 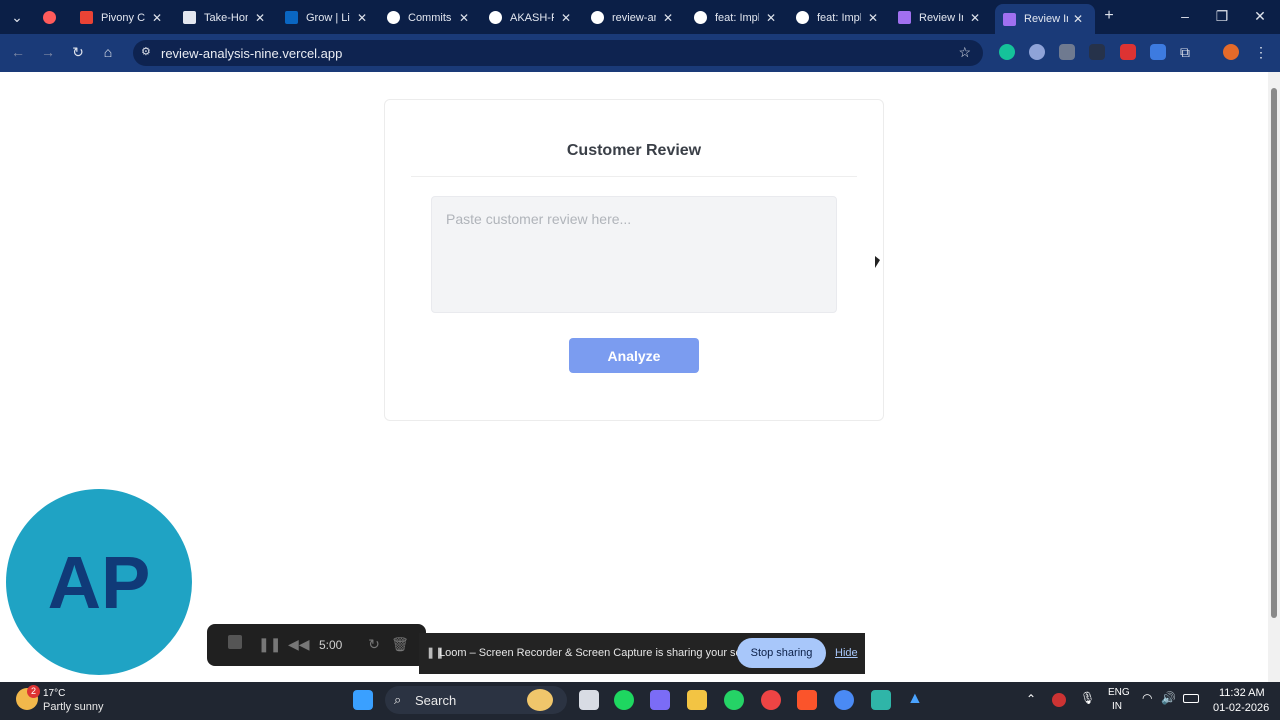 I want to click on weather-desc: Partly sunny, so click(x=73, y=707).